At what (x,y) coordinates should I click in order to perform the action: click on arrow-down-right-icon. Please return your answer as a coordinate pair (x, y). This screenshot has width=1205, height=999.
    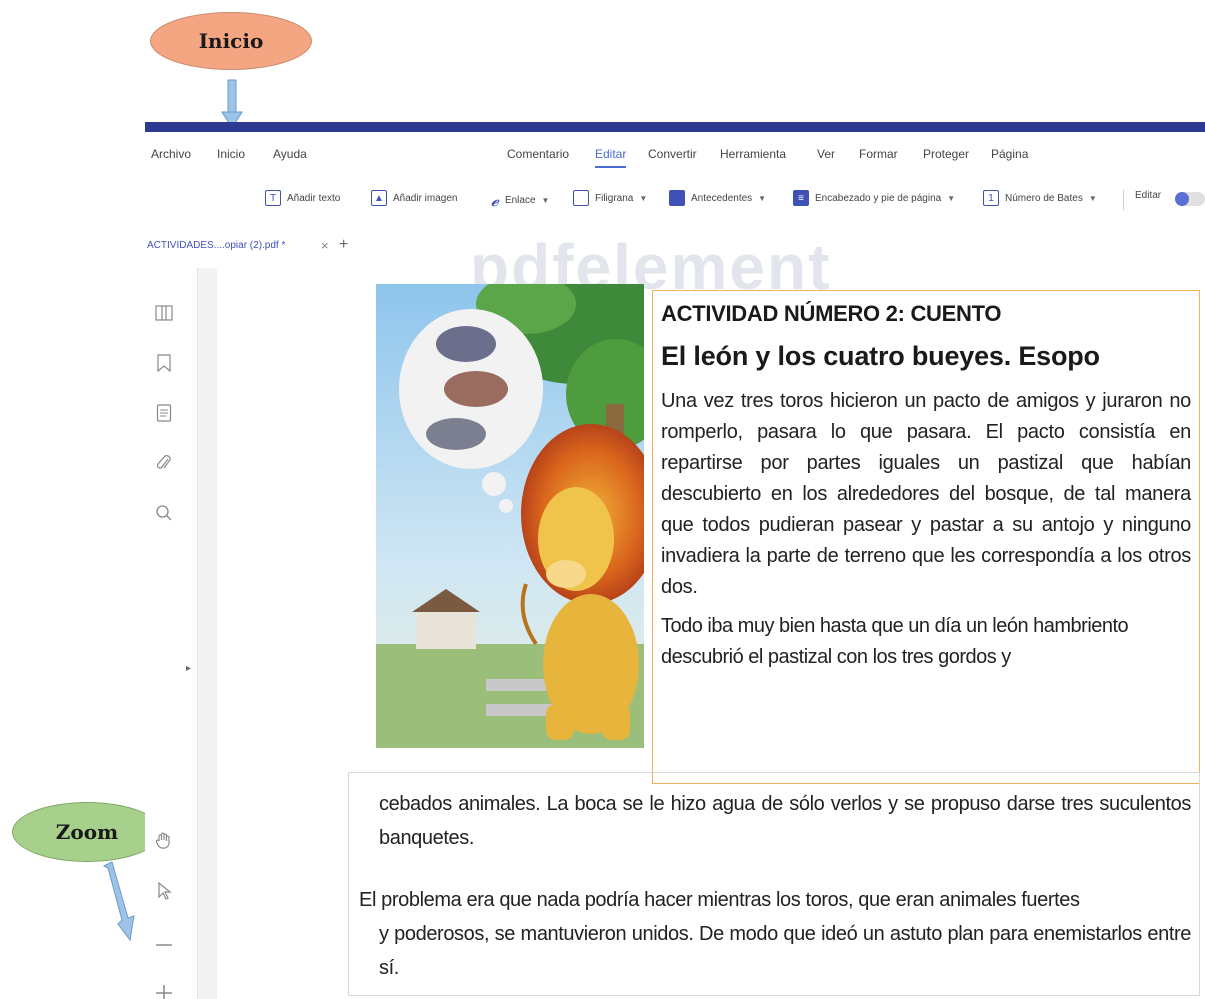
    Looking at the image, I should click on (118, 901).